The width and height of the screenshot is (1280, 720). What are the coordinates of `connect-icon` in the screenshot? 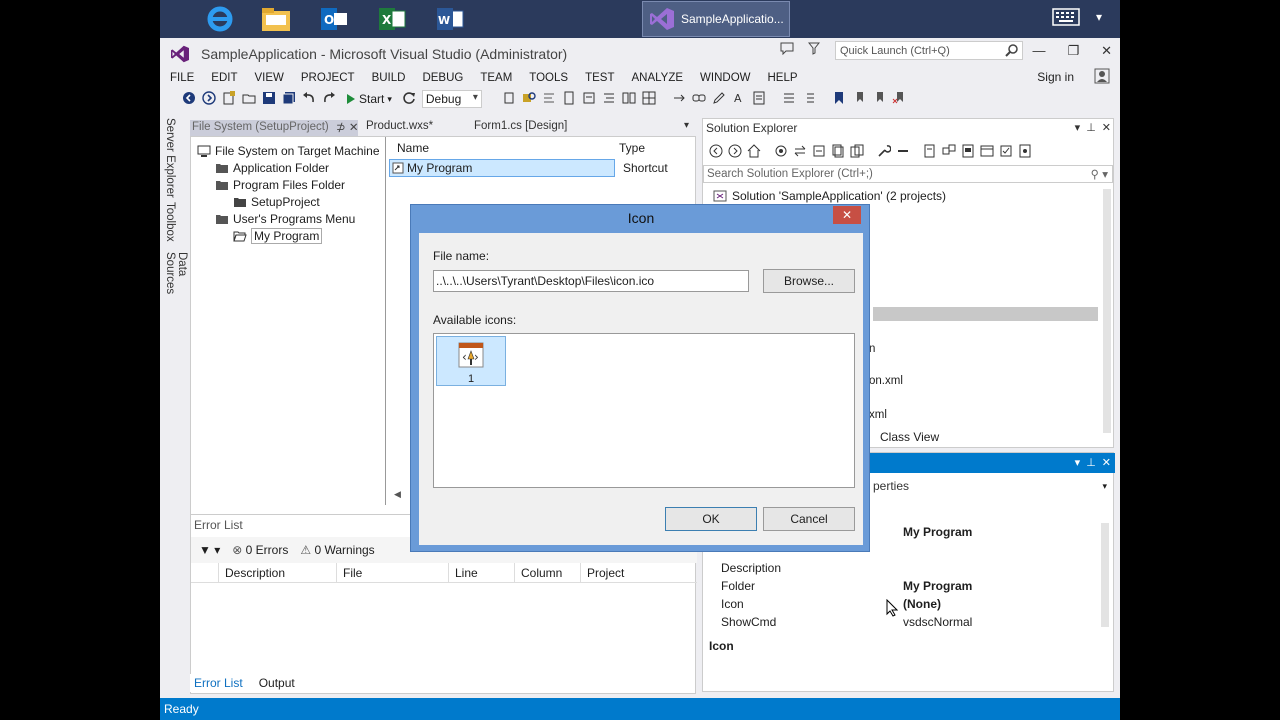 It's located at (679, 99).